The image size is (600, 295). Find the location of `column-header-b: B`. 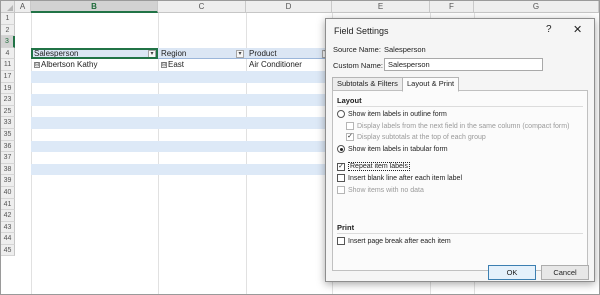

column-header-b: B is located at coordinates (94, 7).